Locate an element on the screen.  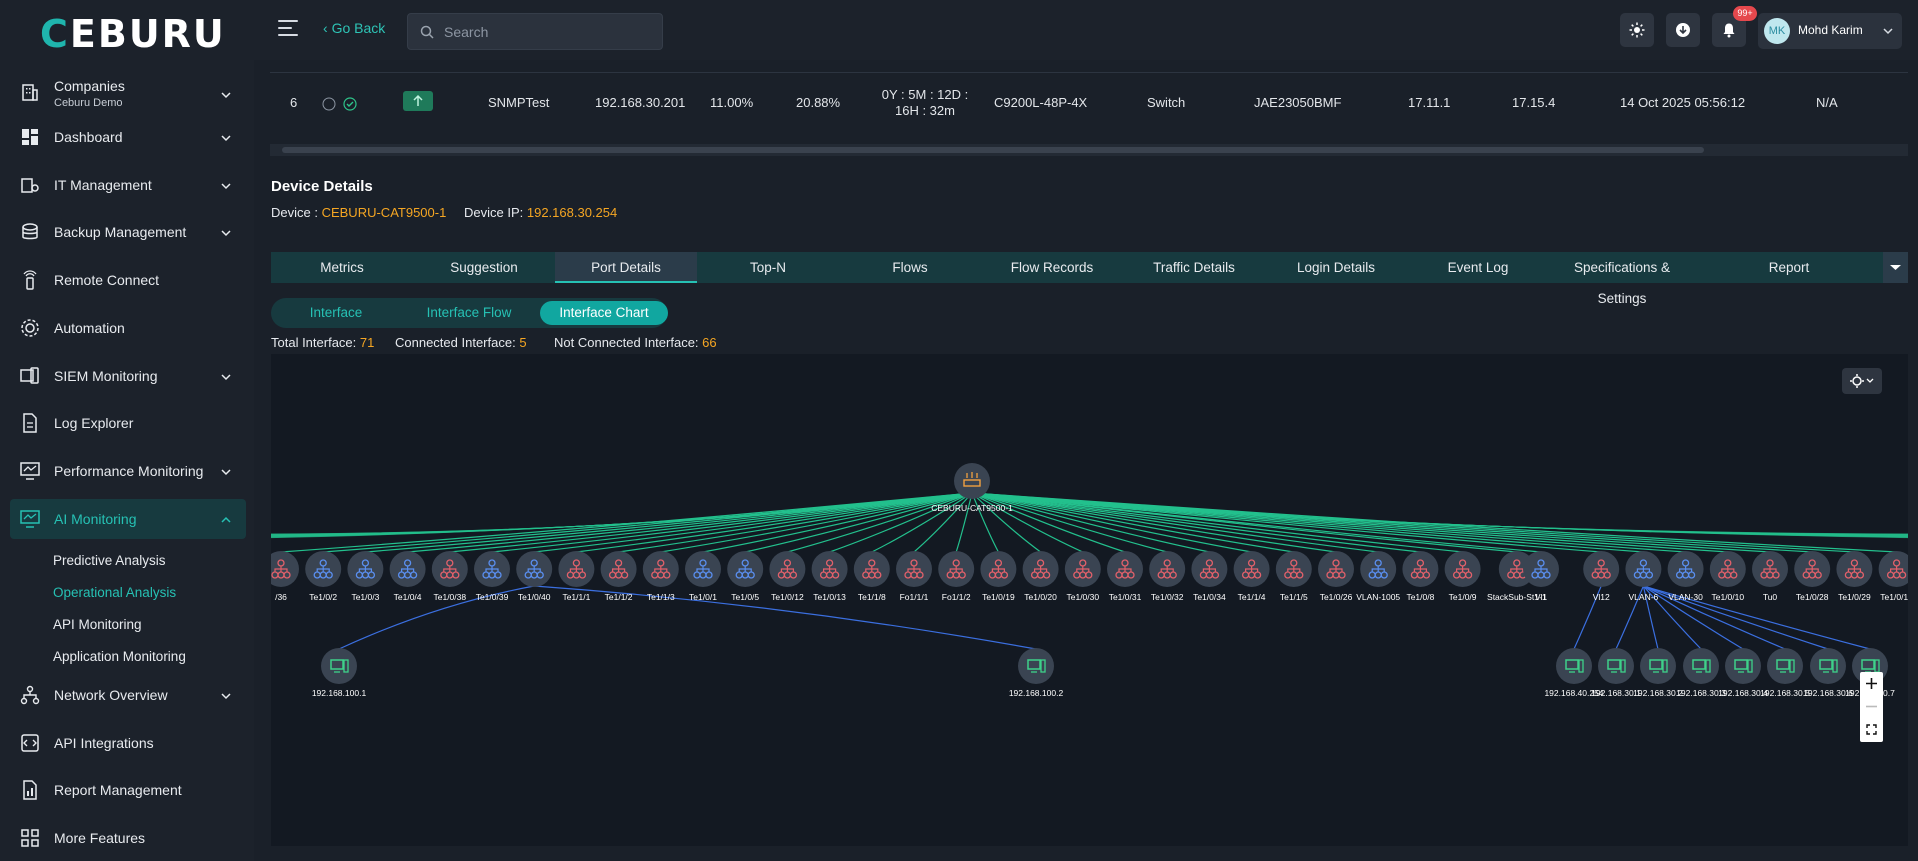
horizontal-scrollbar is located at coordinates (1089, 150).